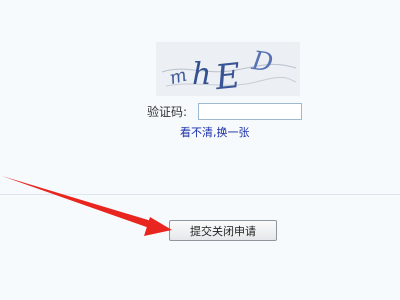 The width and height of the screenshot is (400, 300). What do you see at coordinates (215, 133) in the screenshot?
I see `refresh-captcha-link: 看不清,换一张` at bounding box center [215, 133].